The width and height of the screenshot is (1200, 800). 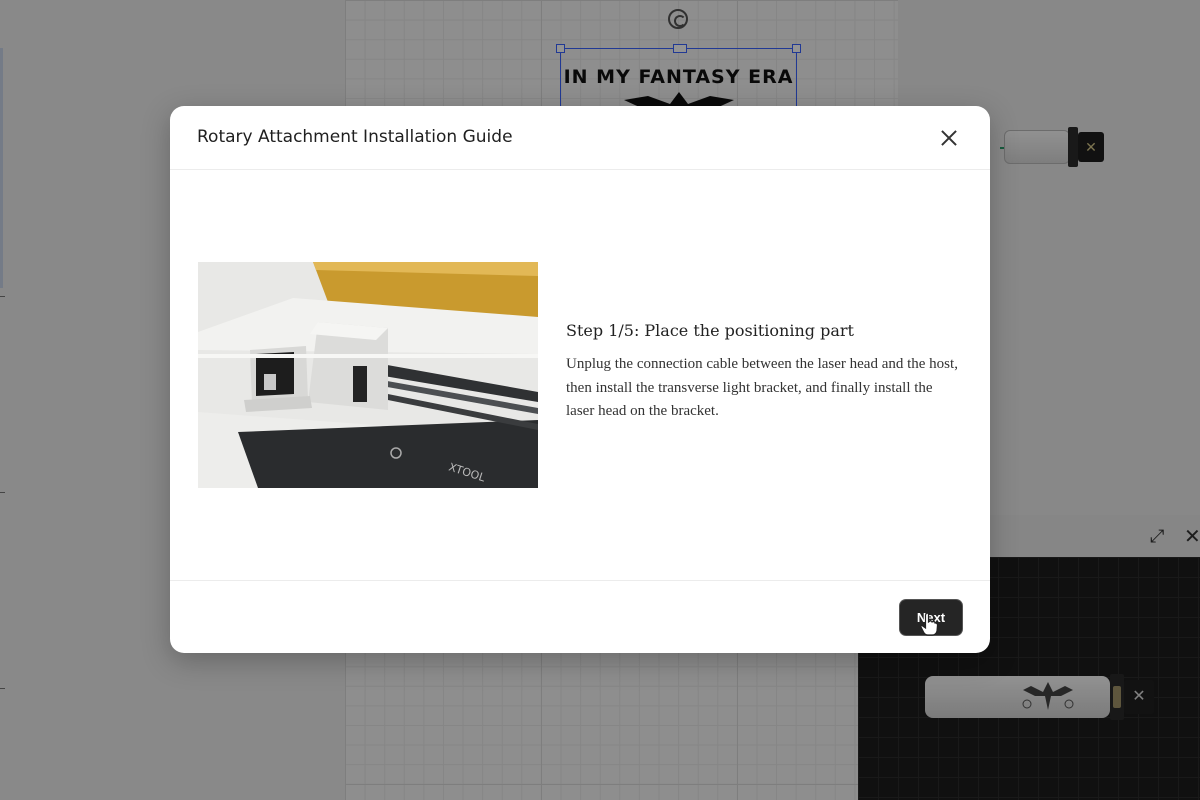 What do you see at coordinates (355, 137) in the screenshot?
I see `dialog-title: Rotary Attachment Installation Guide` at bounding box center [355, 137].